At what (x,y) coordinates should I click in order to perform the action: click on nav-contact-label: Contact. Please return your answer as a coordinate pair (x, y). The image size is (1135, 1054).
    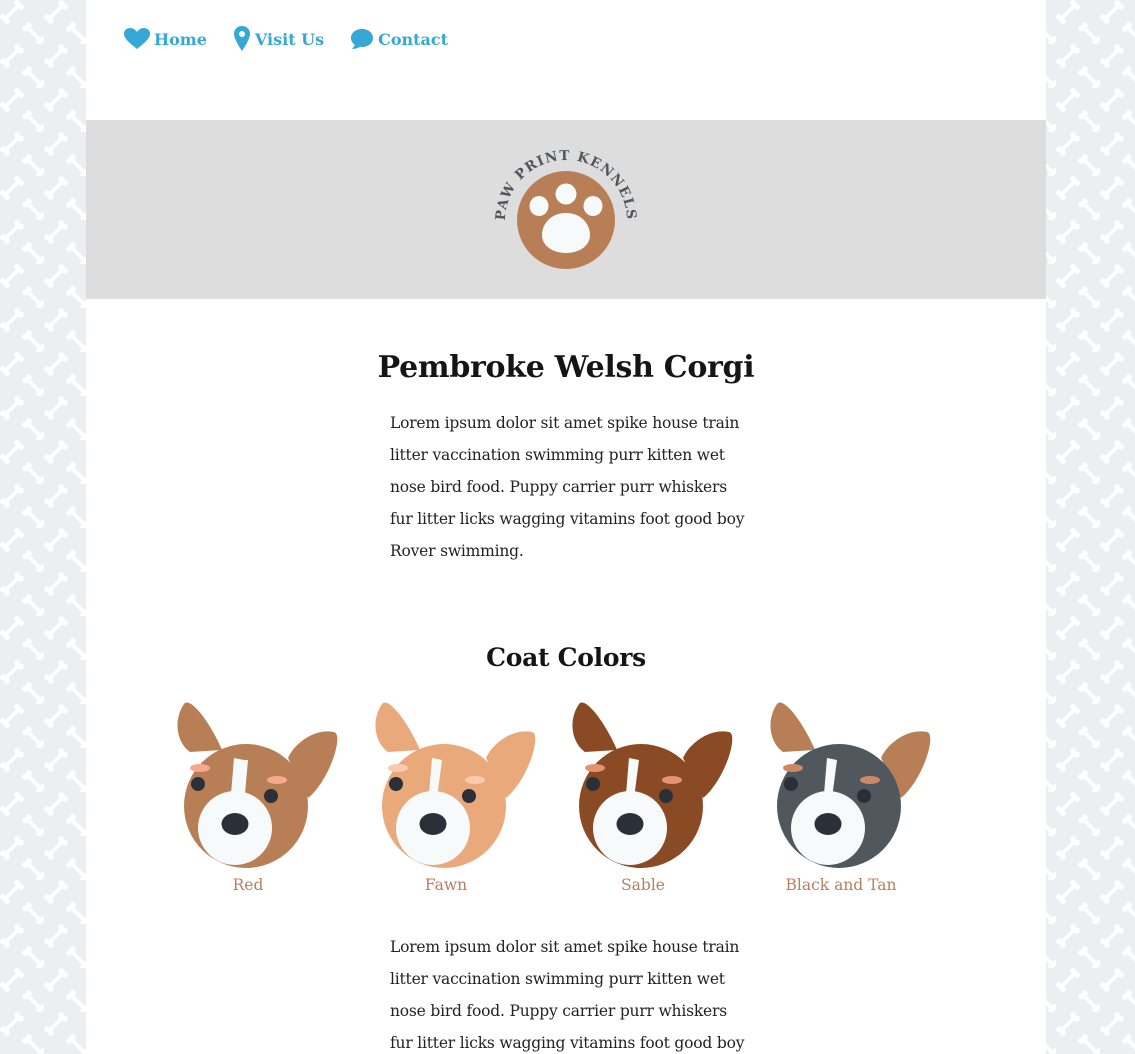
    Looking at the image, I should click on (413, 39).